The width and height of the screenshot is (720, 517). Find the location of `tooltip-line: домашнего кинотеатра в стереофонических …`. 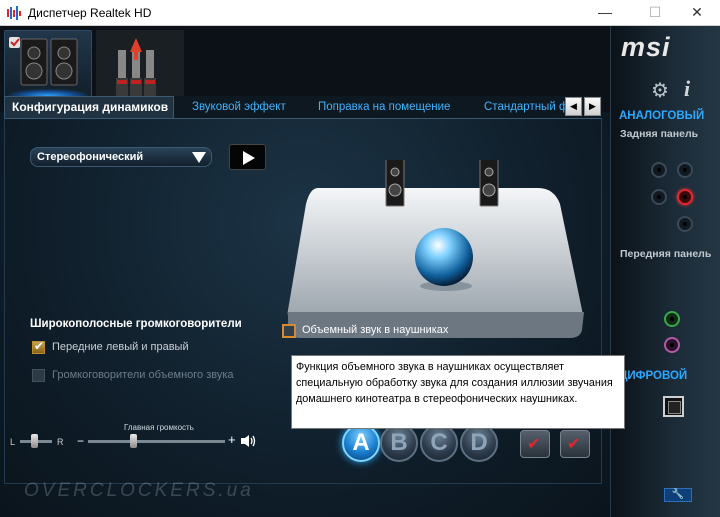

tooltip-line: домашнего кинотеатра в стереофонических … is located at coordinates (437, 399).